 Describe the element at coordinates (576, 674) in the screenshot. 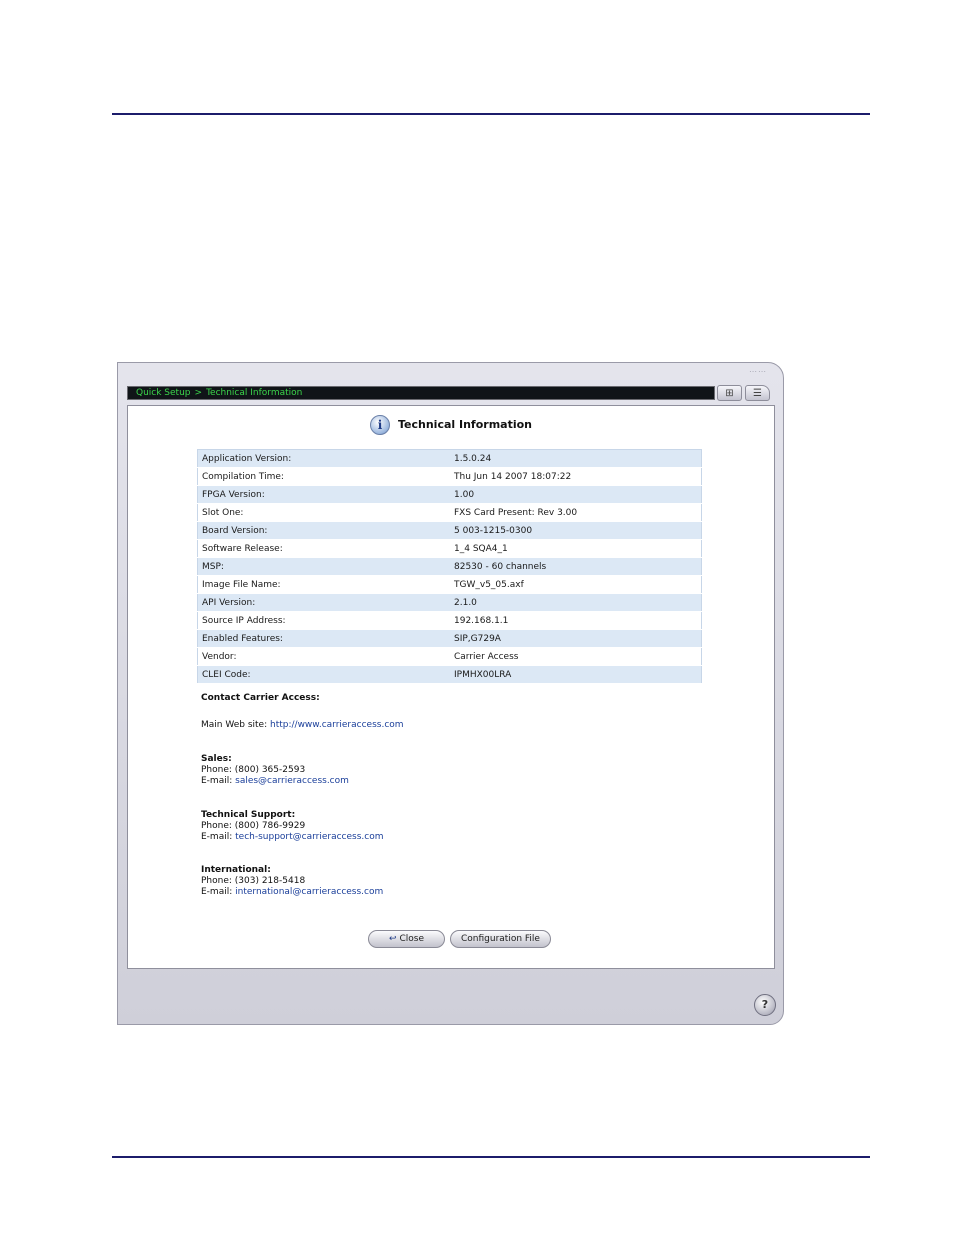

I see `tech-info-value: IPMHX00LRA` at that location.